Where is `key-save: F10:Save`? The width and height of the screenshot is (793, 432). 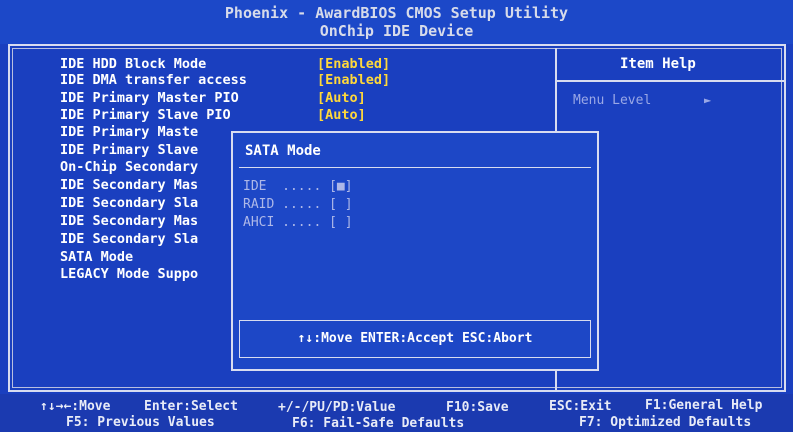
key-save: F10:Save is located at coordinates (477, 407).